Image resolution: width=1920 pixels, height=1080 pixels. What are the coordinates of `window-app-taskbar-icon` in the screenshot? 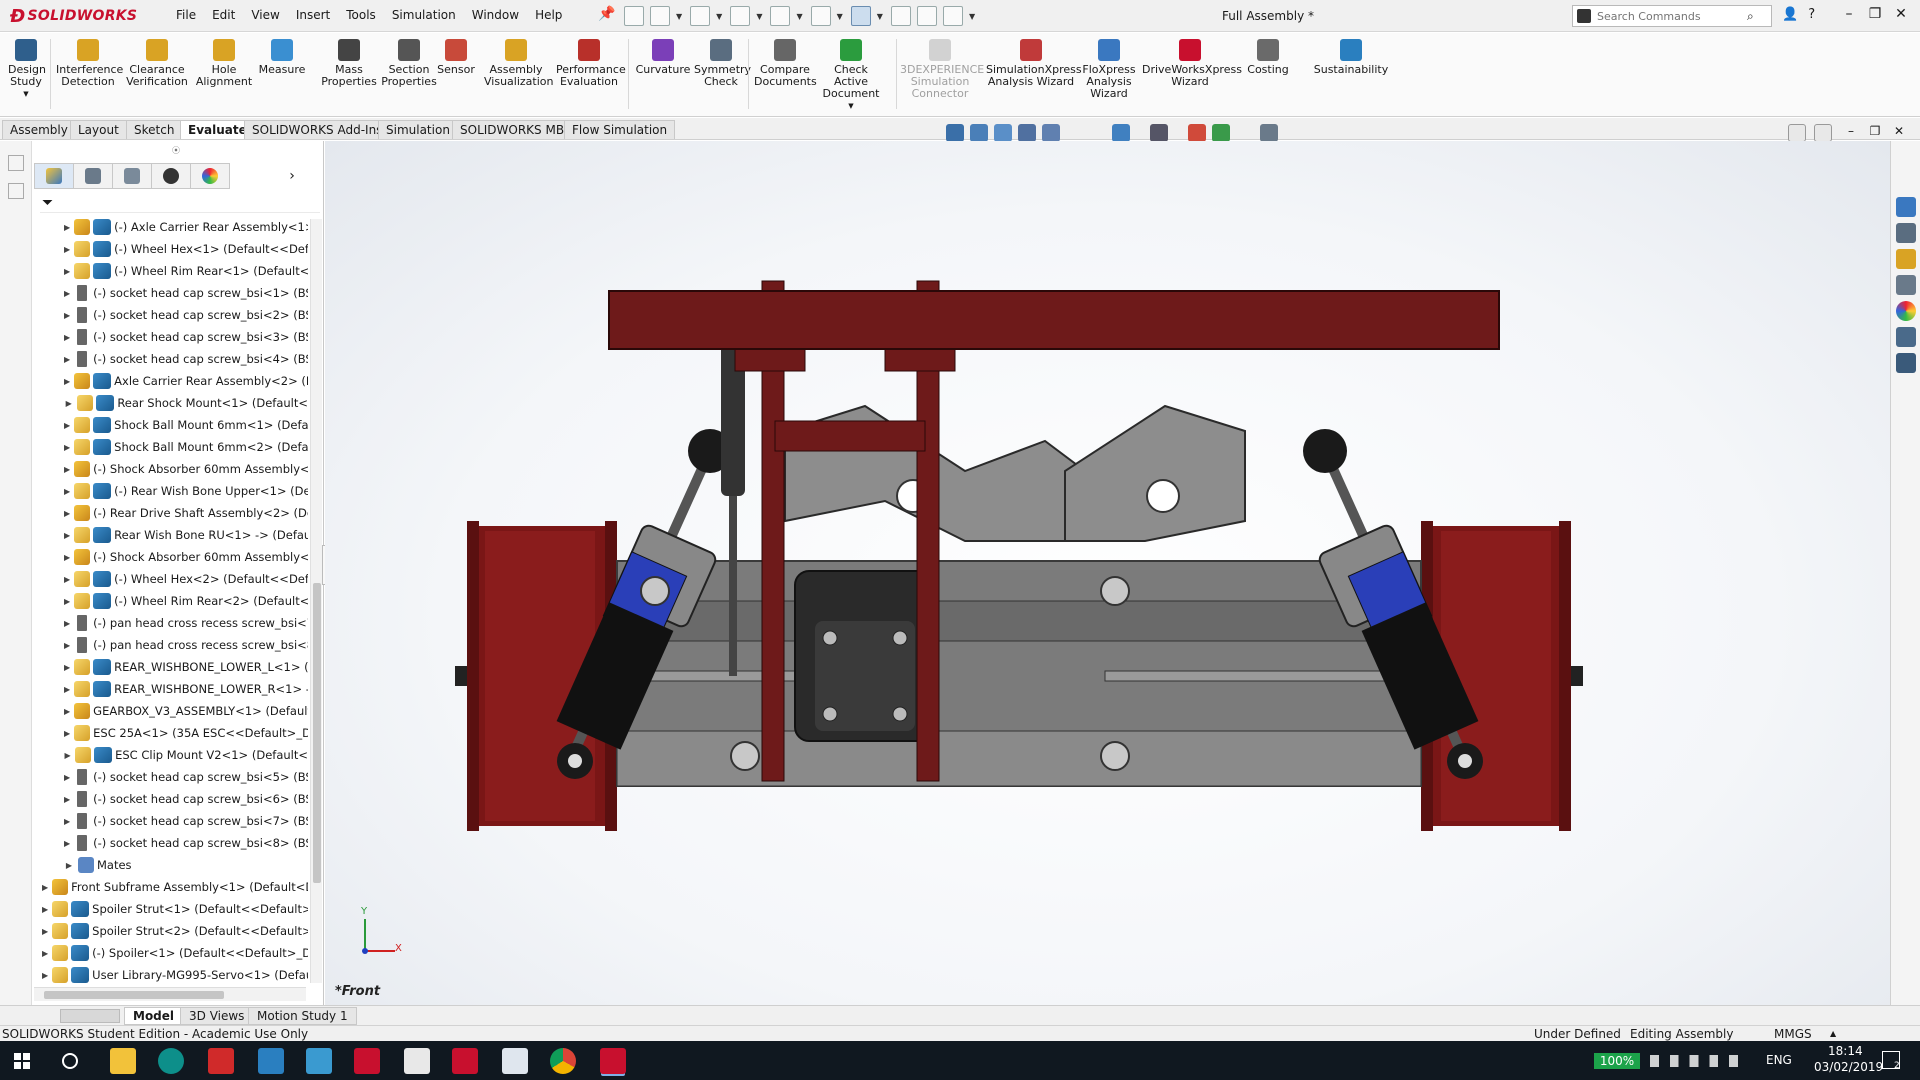 It's located at (319, 1061).